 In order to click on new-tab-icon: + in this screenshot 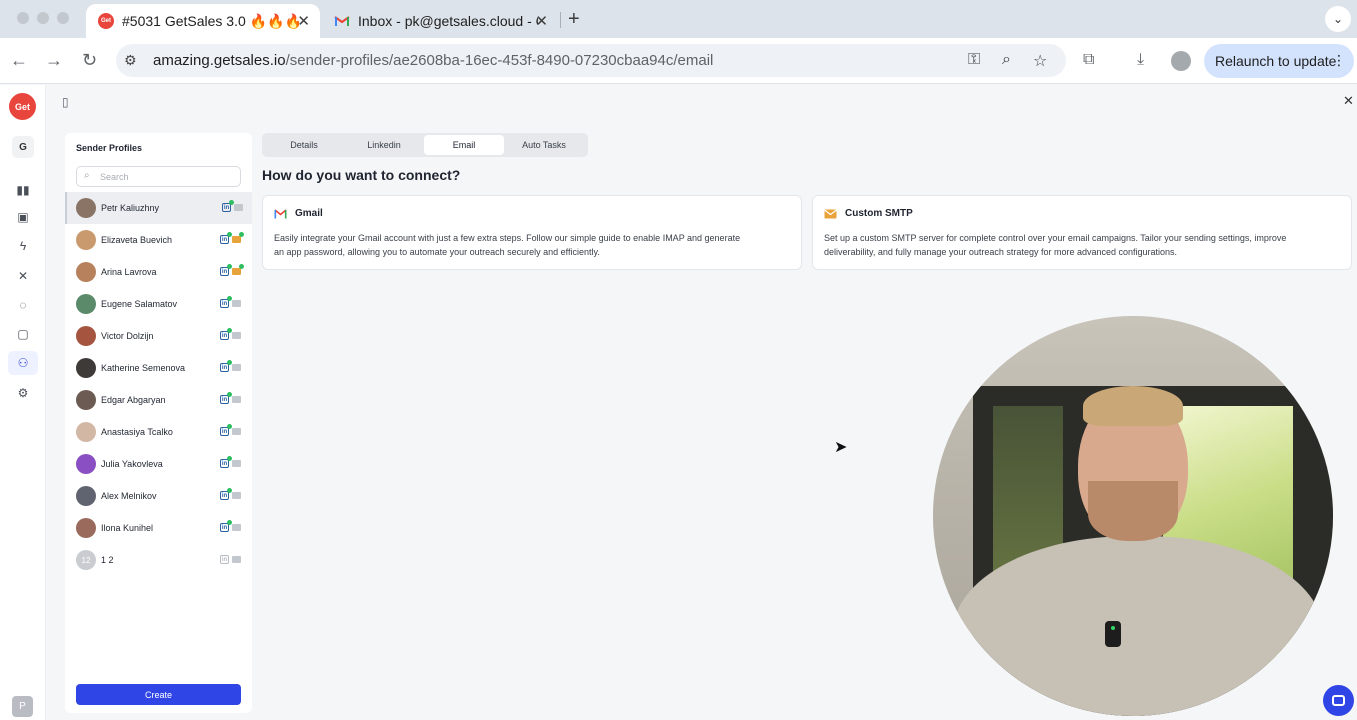, I will do `click(574, 19)`.